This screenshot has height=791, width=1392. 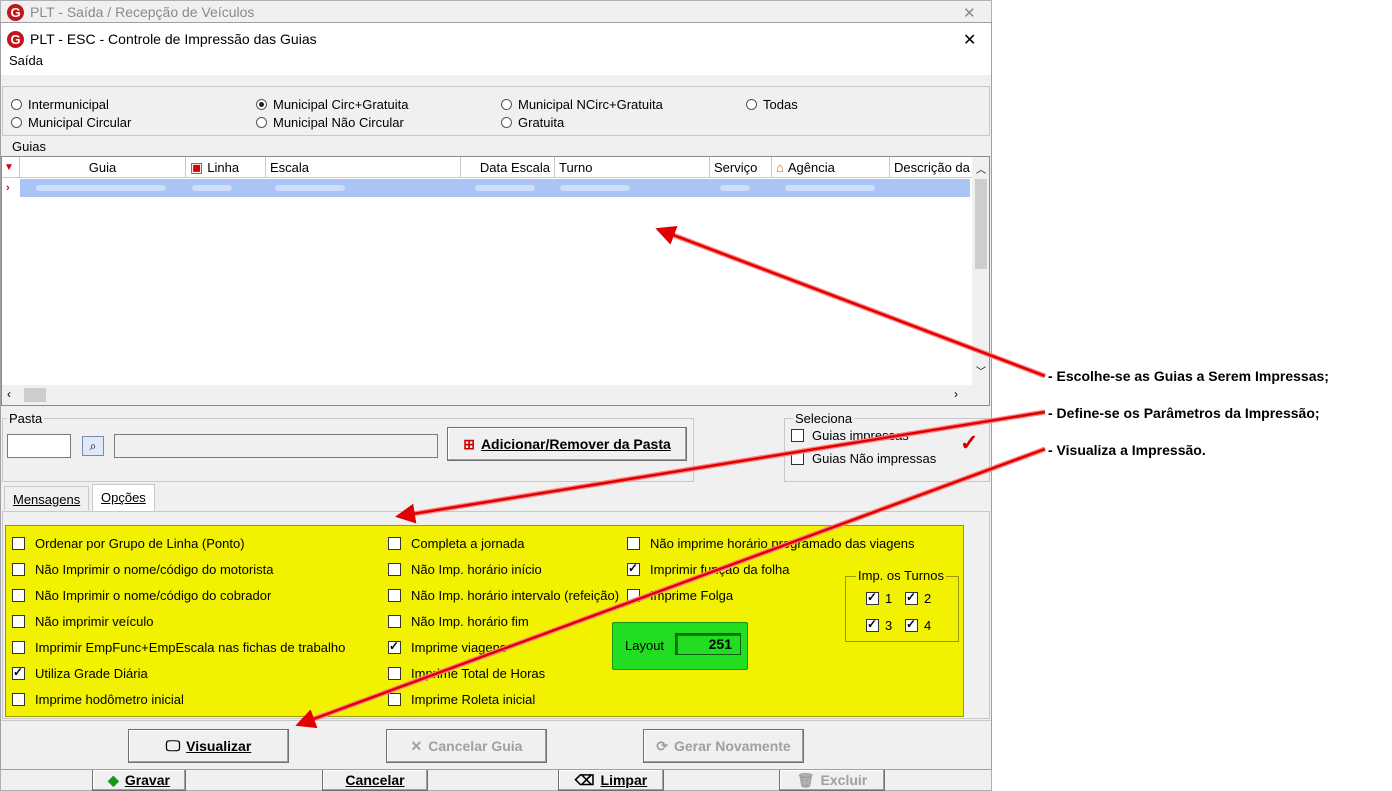 I want to click on annotation-define-parametros: - Define-se os Parâmetros da Impressão;, so click(x=1184, y=413).